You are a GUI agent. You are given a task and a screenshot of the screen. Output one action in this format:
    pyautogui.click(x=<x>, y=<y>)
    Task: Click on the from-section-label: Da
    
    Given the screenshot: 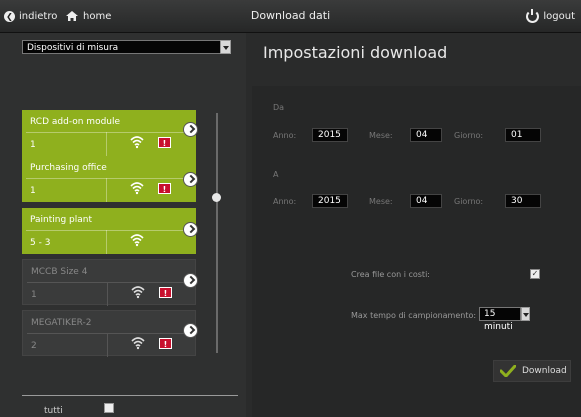 What is the action you would take?
    pyautogui.click(x=279, y=107)
    